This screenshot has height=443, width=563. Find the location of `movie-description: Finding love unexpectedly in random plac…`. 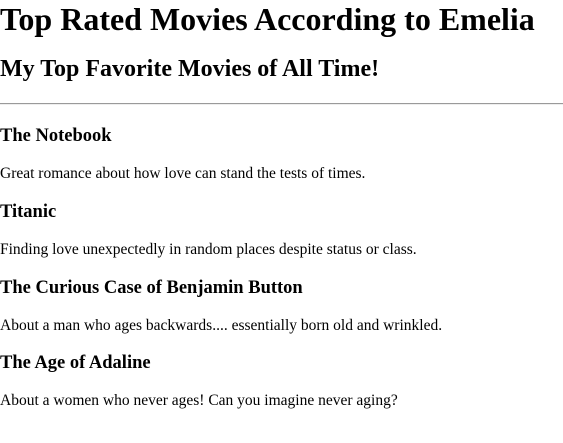

movie-description: Finding love unexpectedly in random plac… is located at coordinates (208, 249).